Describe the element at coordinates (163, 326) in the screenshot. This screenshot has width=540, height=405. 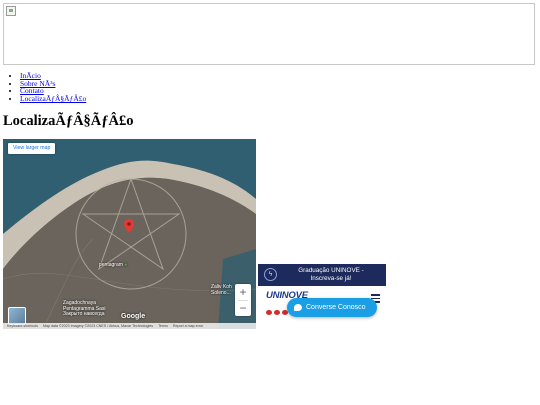
I see `terms-link: Terms` at that location.